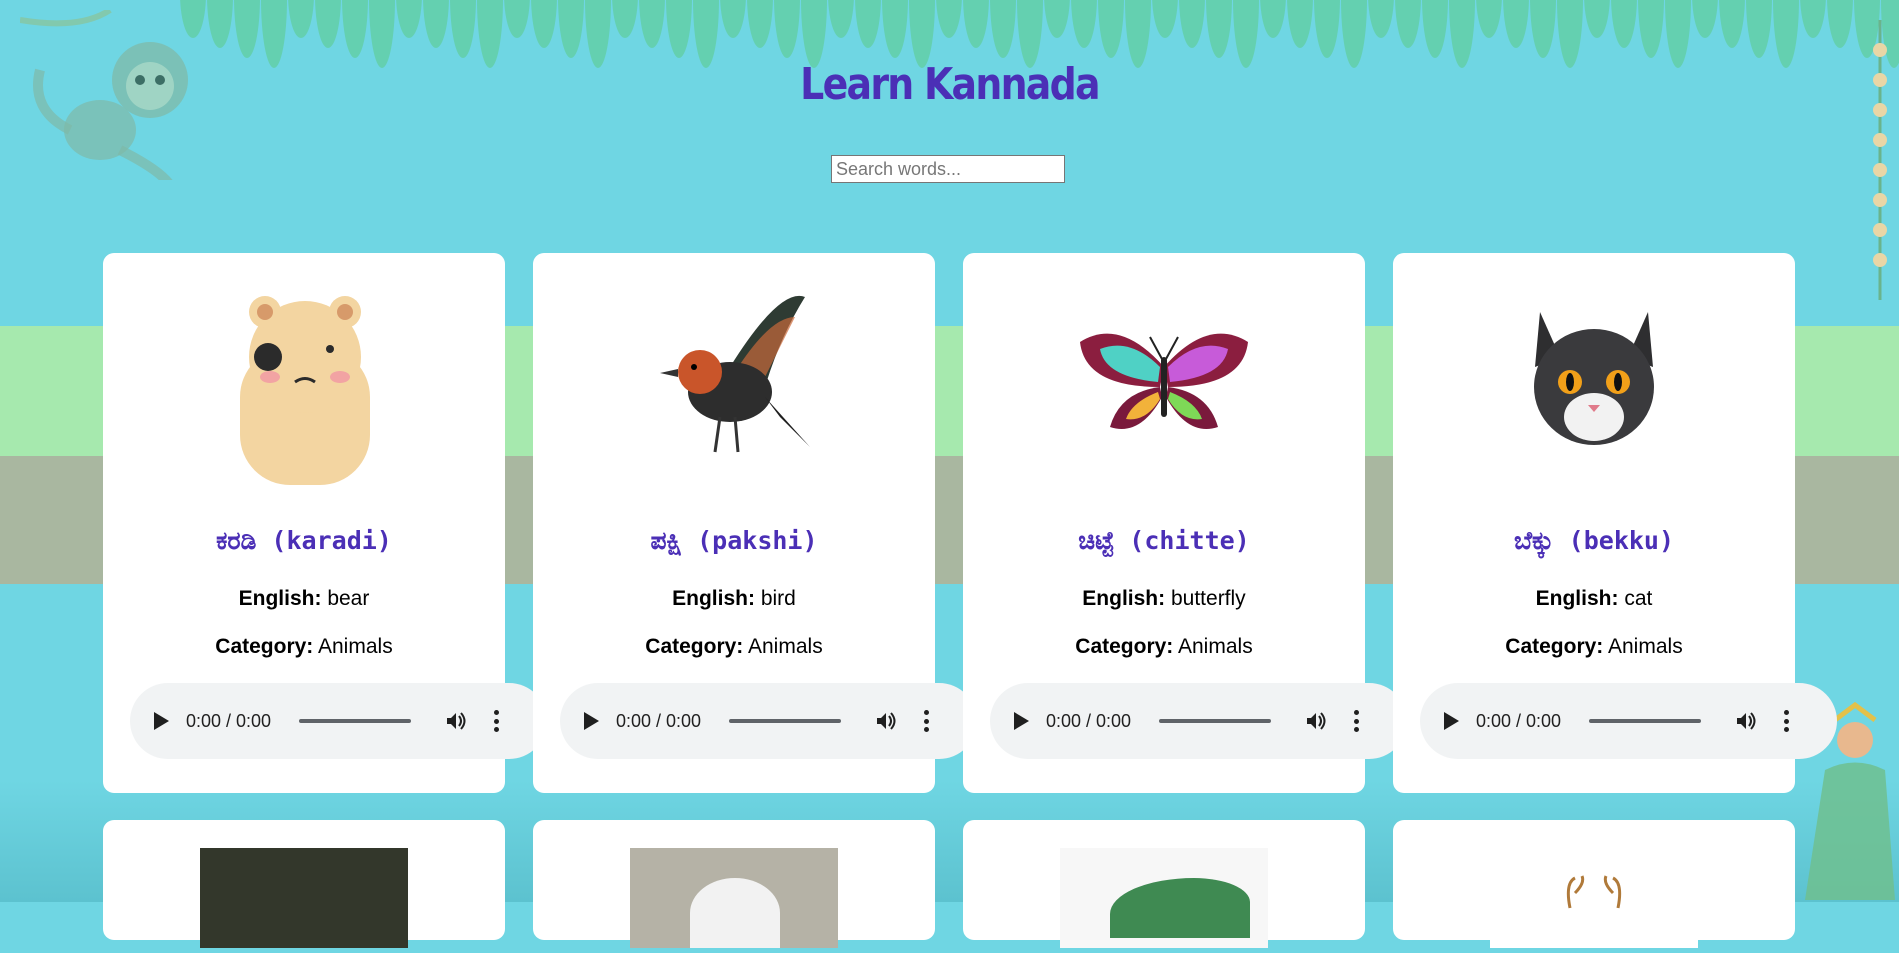 This screenshot has height=953, width=1899. I want to click on english-word: bird, so click(778, 598).